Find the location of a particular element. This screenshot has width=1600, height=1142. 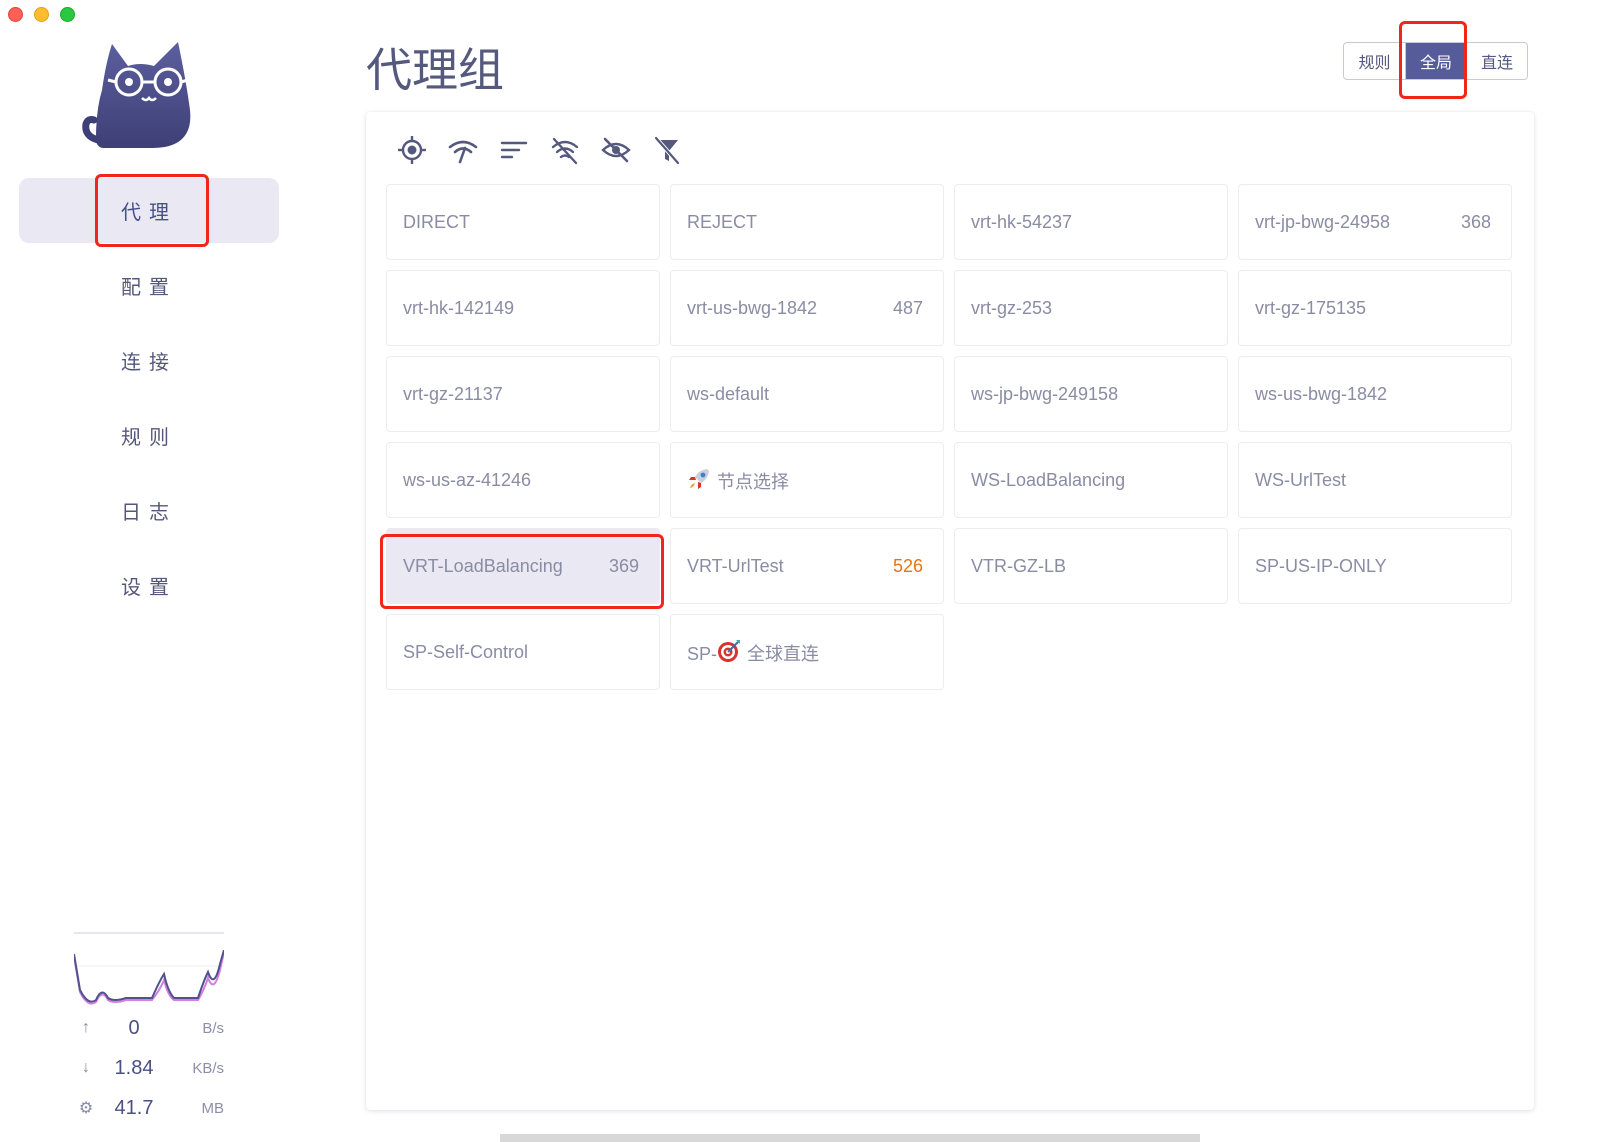

proxy-name: 节点选择 is located at coordinates (753, 481).